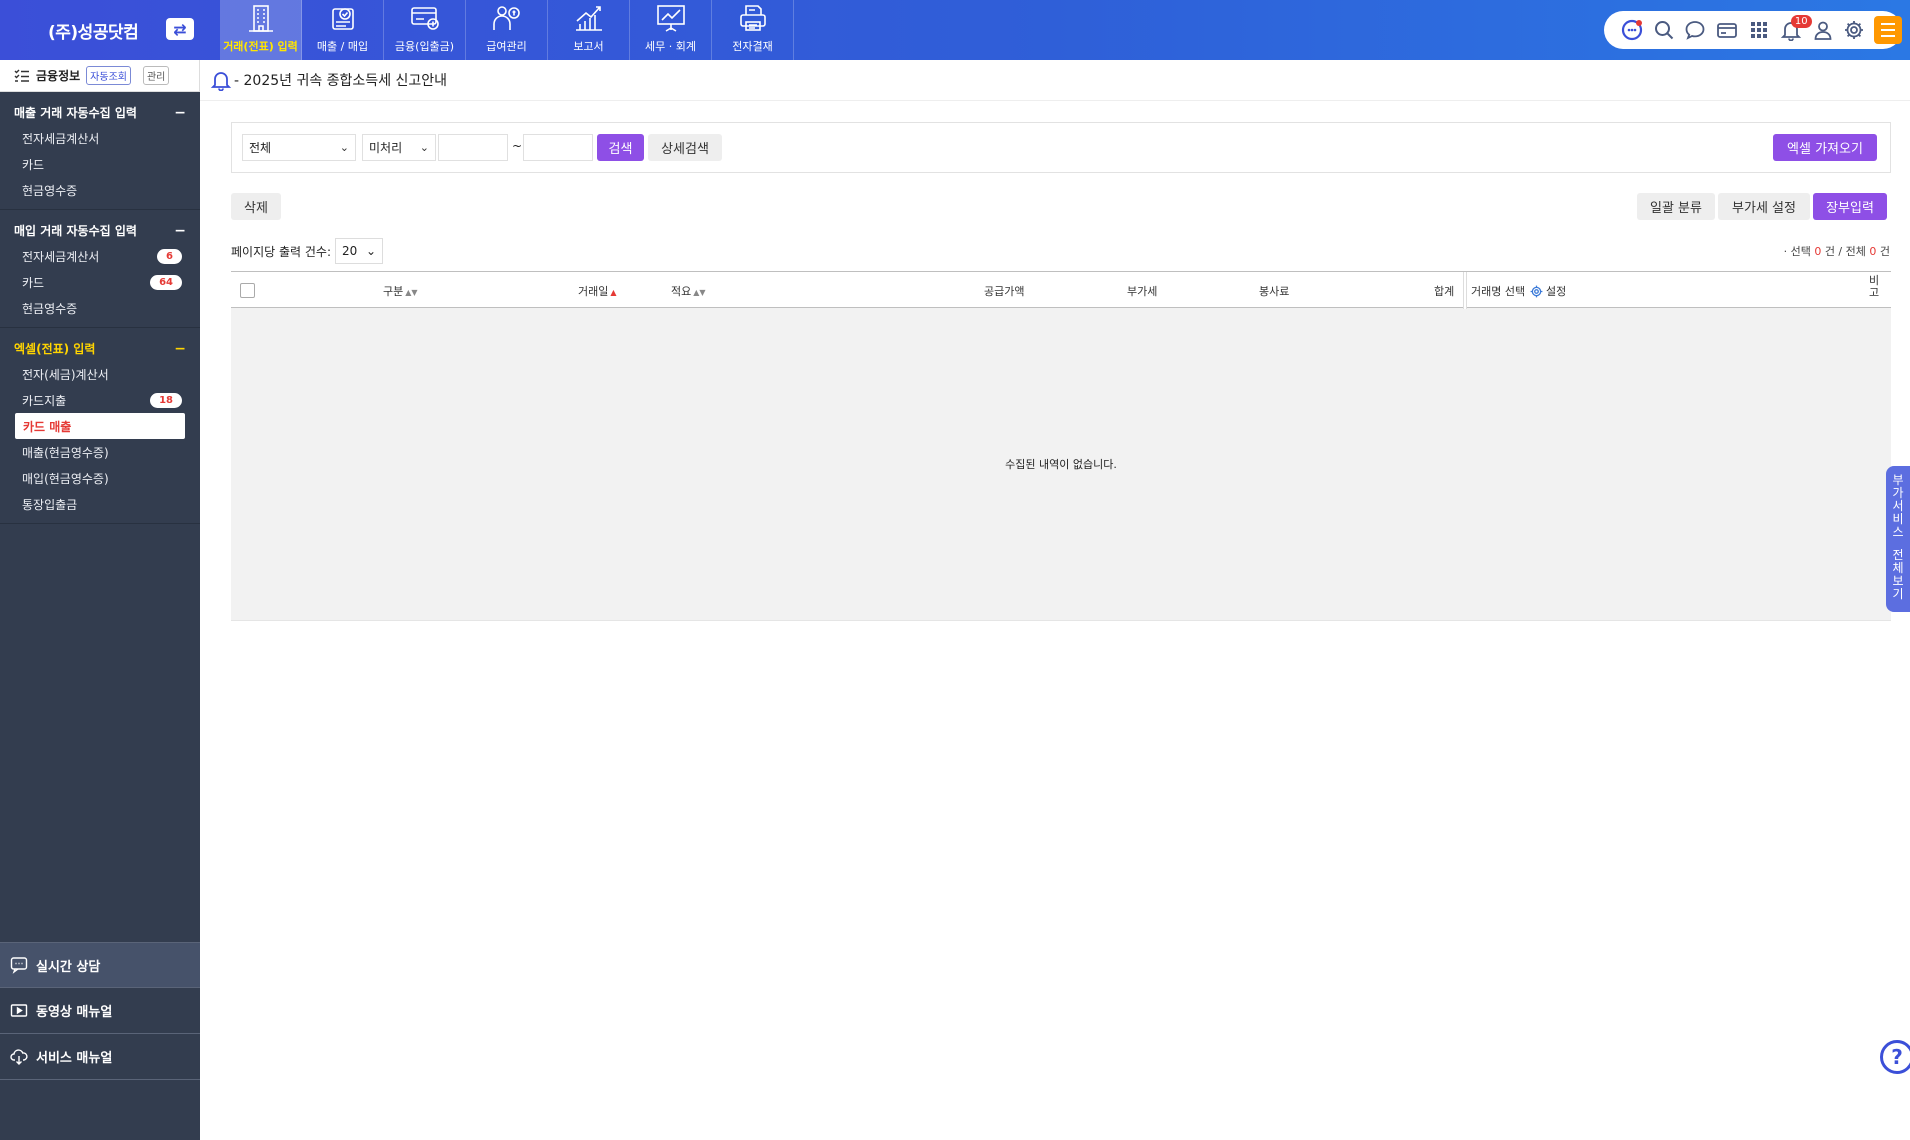 The width and height of the screenshot is (1910, 1140). What do you see at coordinates (1061, 147) in the screenshot?
I see `search-panel: 전체 ⌄ 미처리 ⌄ ~ 검색 상세검색 엑셀 가져오기` at bounding box center [1061, 147].